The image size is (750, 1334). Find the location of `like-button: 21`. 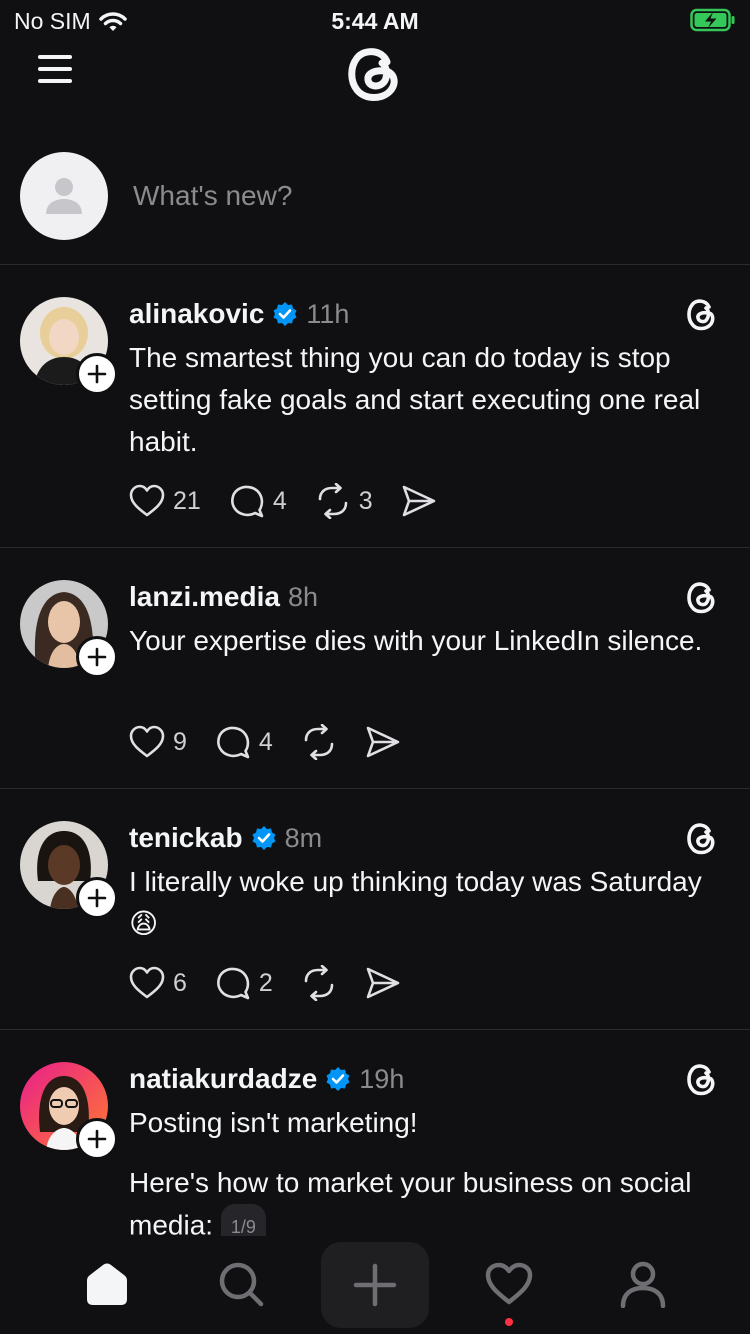

like-button: 21 is located at coordinates (165, 501).